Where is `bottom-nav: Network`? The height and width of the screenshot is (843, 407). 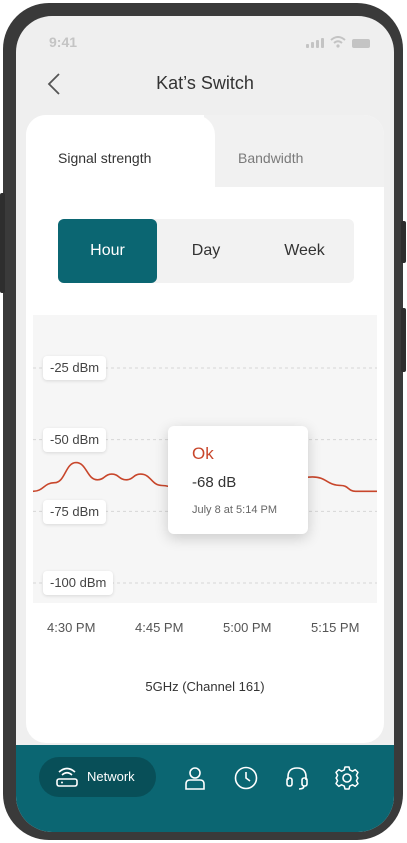
bottom-nav: Network is located at coordinates (205, 788).